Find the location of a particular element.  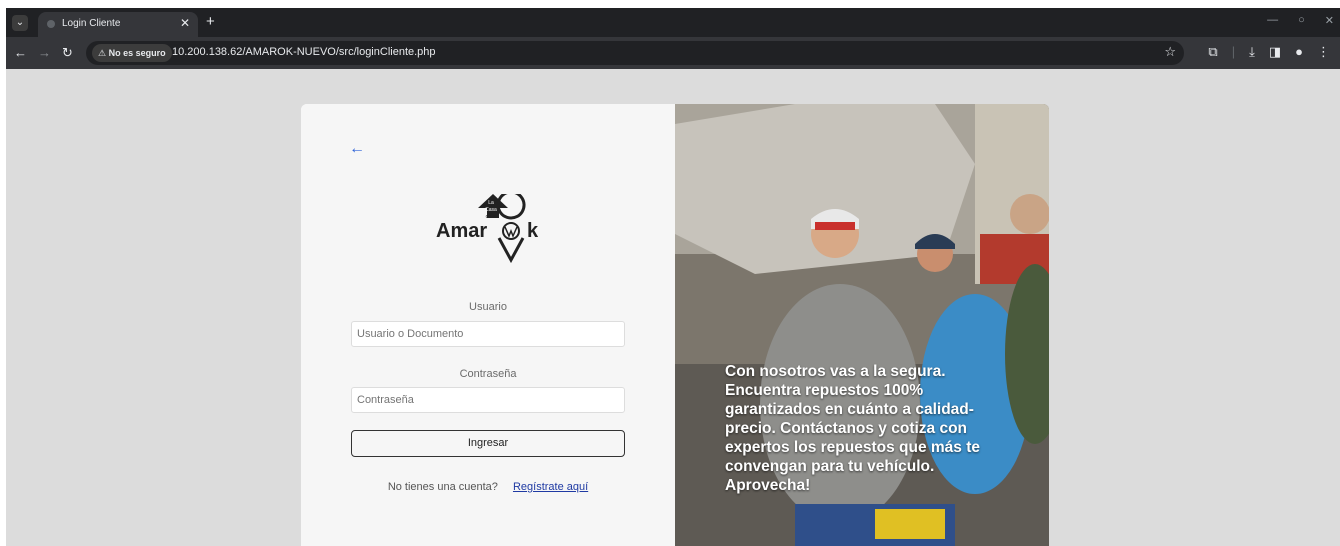

bookmark-star-icon: ☆ is located at coordinates (1170, 52).